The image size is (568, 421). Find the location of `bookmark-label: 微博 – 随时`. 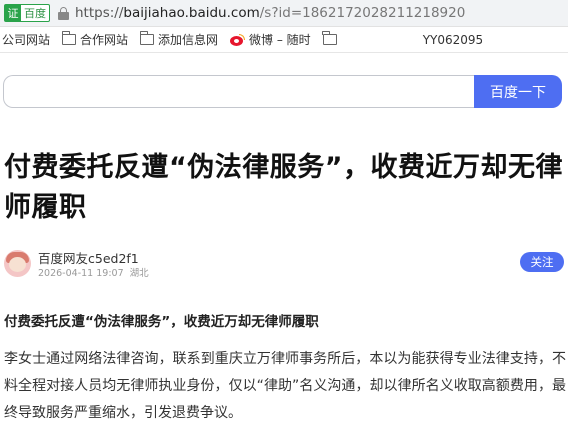

bookmark-label: 微博 – 随时 is located at coordinates (280, 40).